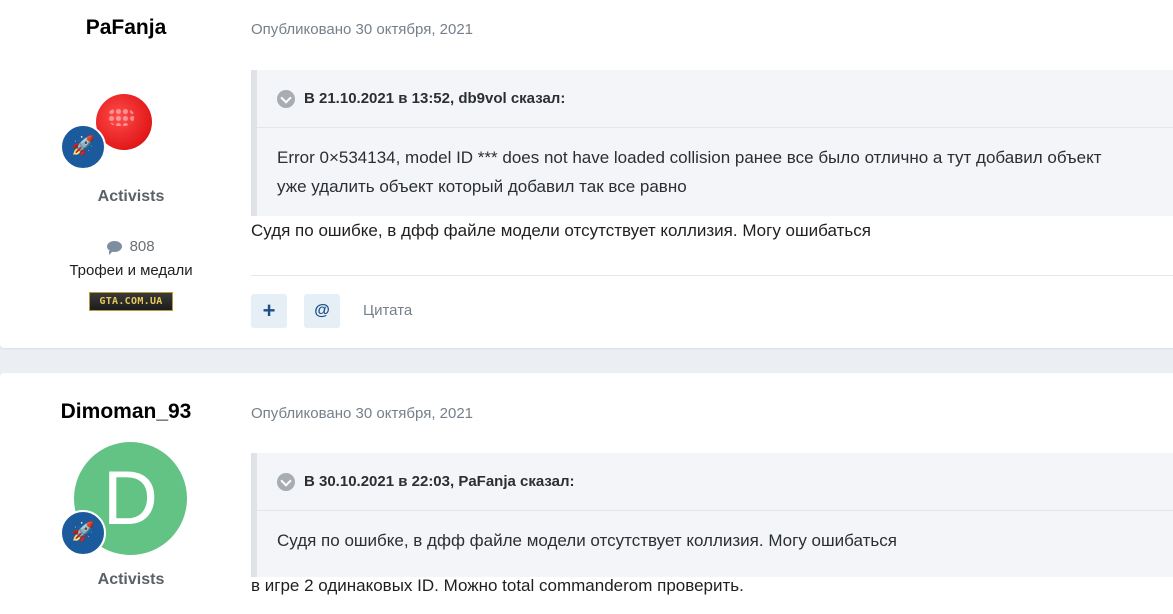 The height and width of the screenshot is (614, 1173). I want to click on author-name: Dimoman_93, so click(126, 412).